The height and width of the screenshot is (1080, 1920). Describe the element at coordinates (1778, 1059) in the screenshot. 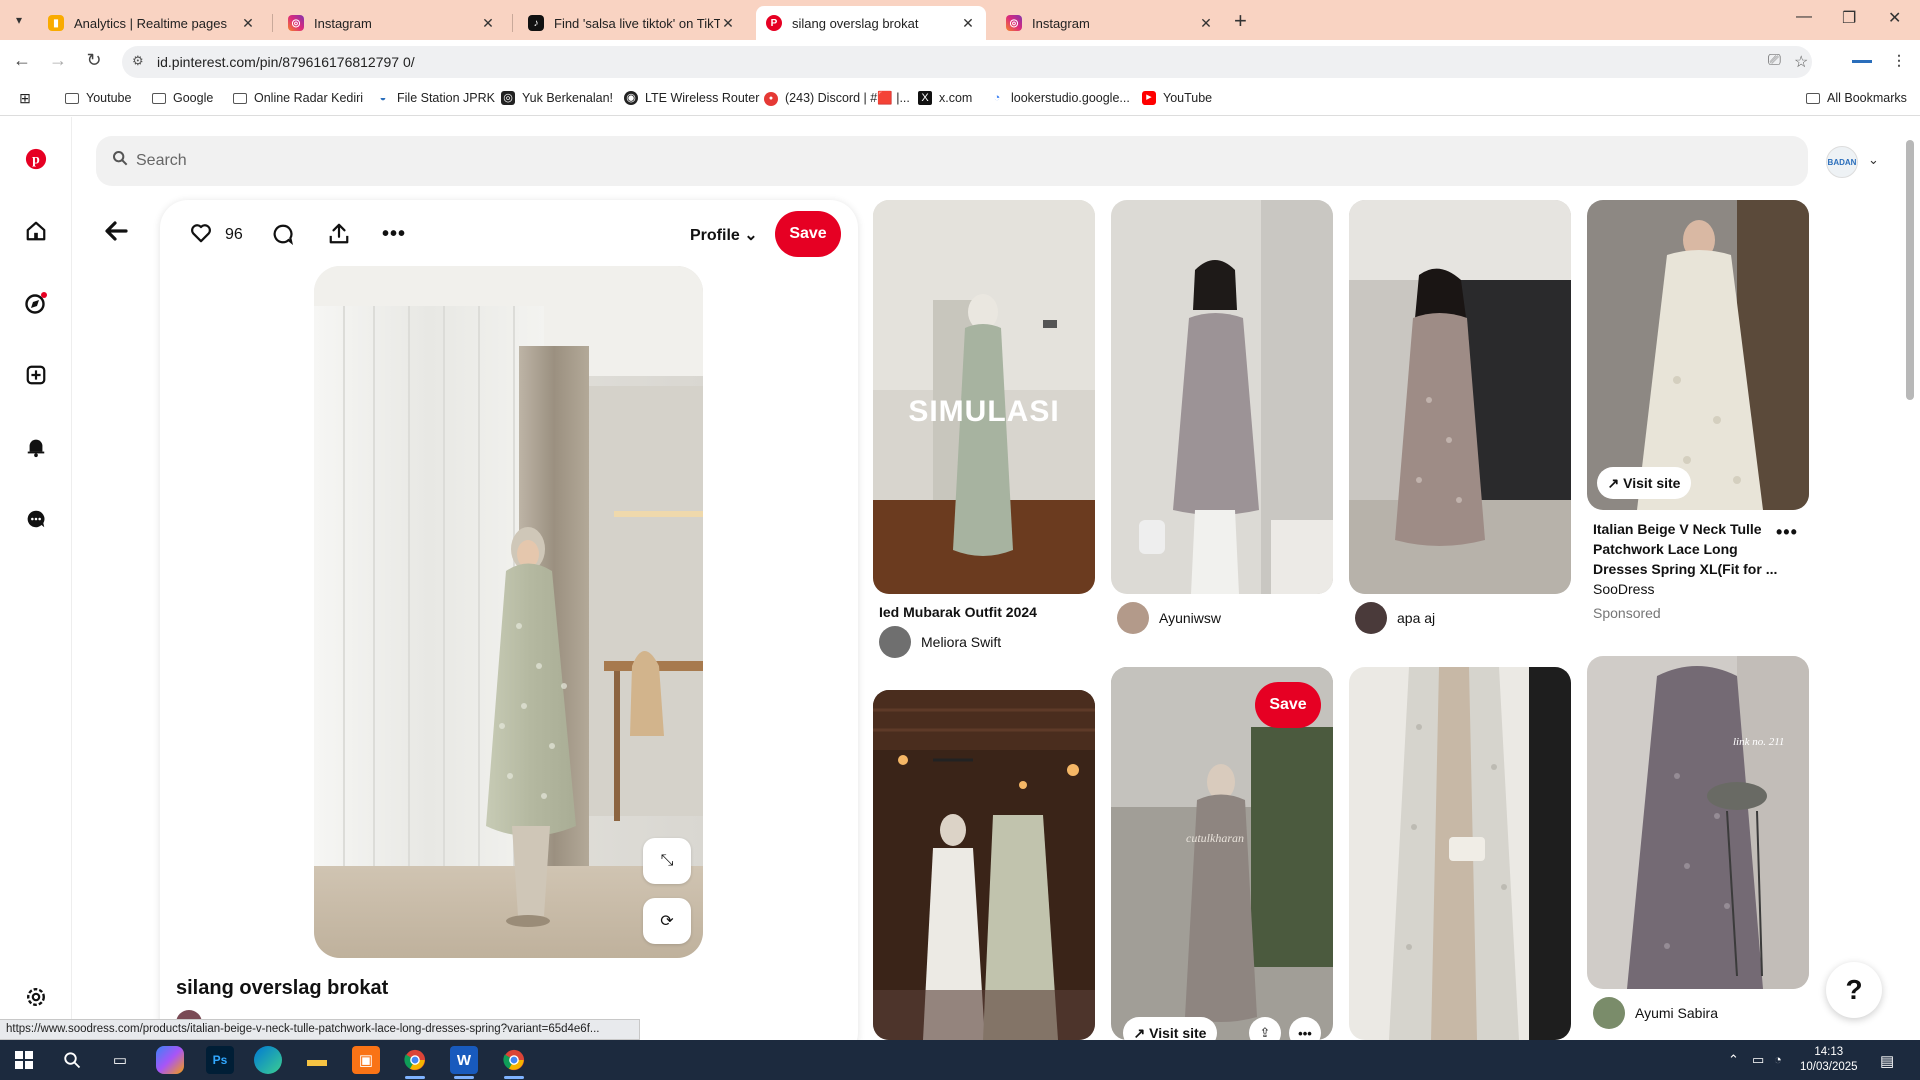

I see `tray-network-icon: ◔` at that location.